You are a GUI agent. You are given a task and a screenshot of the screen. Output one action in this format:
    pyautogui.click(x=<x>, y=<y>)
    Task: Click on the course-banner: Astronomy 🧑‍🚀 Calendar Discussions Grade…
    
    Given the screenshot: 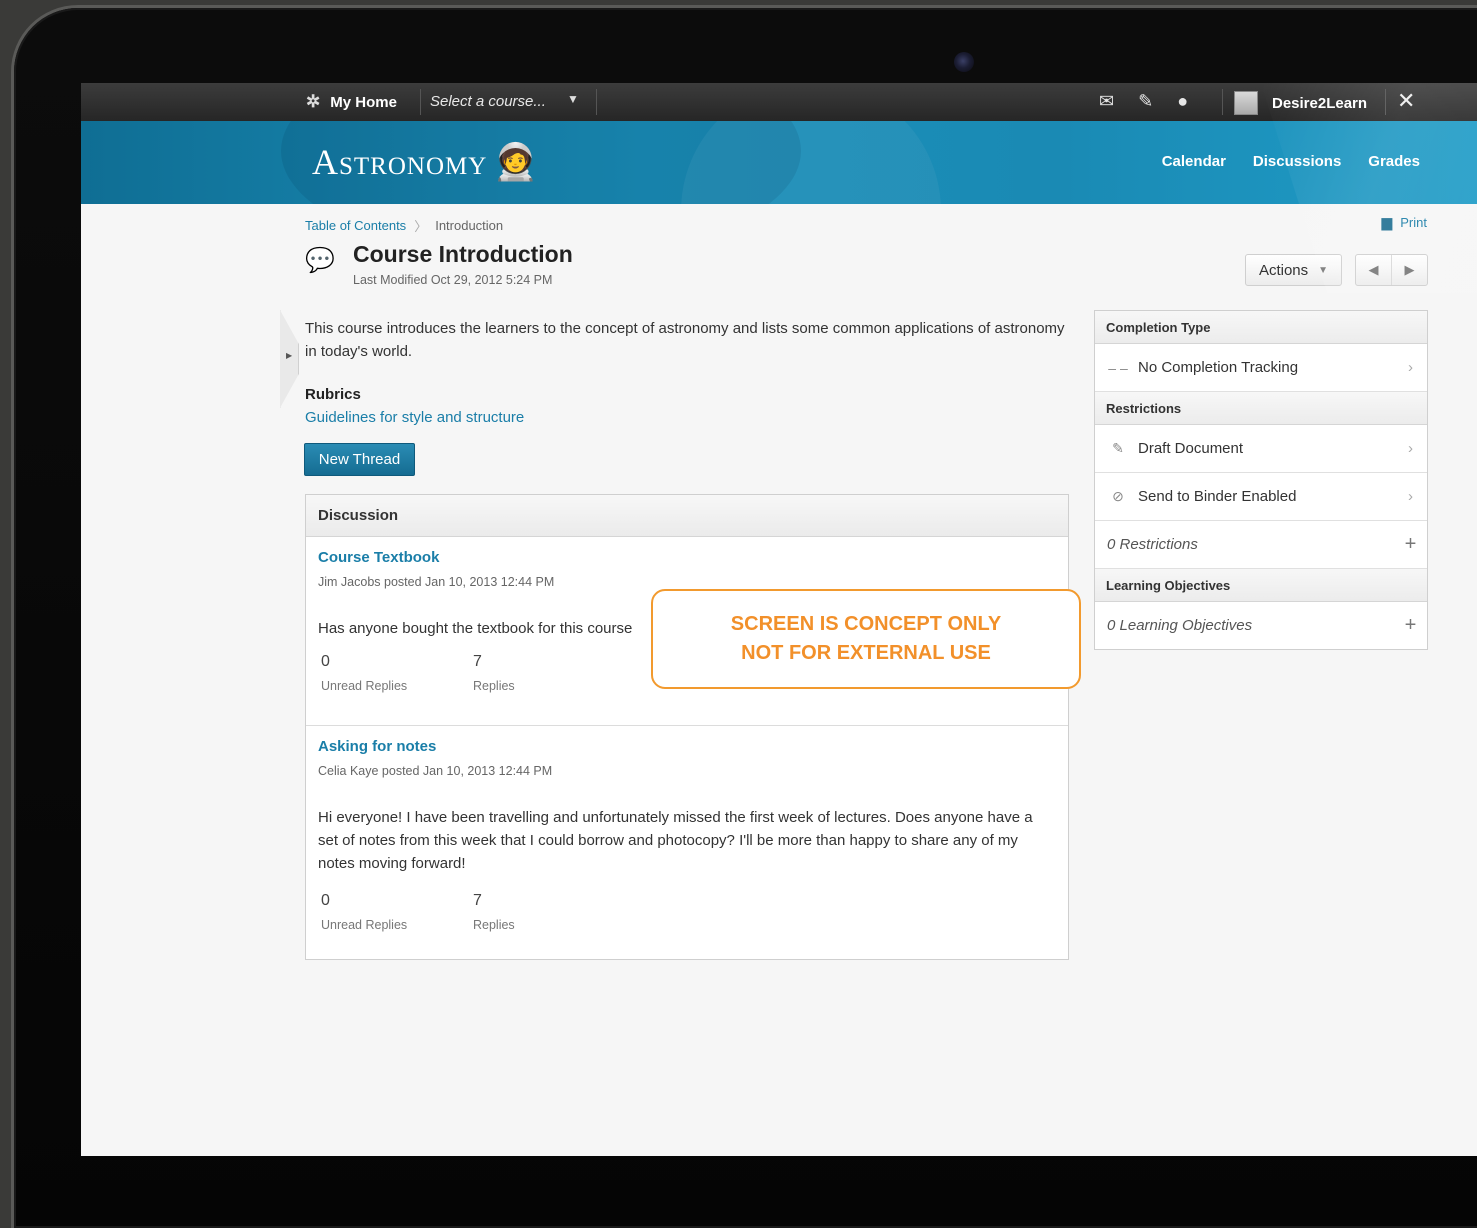 What is the action you would take?
    pyautogui.click(x=779, y=162)
    